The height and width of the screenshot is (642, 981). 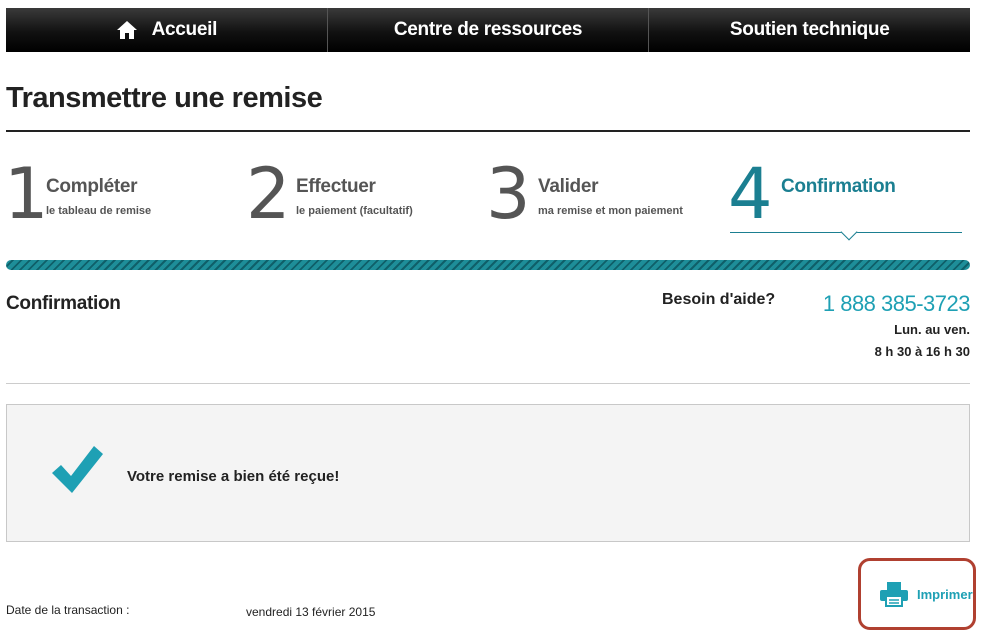 I want to click on step-2-sub: le paiement (facultatif), so click(x=354, y=211).